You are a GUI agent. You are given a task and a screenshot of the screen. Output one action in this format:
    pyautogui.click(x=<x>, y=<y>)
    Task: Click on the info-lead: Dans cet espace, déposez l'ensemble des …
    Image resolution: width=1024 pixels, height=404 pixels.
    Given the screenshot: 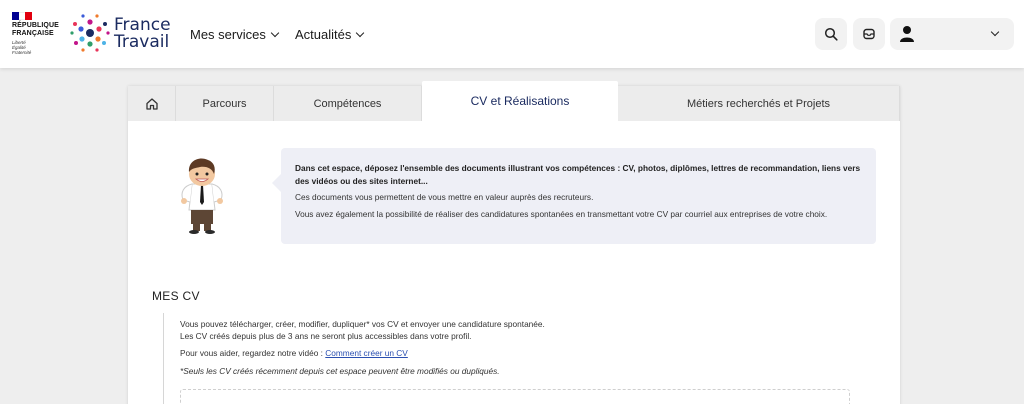 What is the action you would take?
    pyautogui.click(x=578, y=174)
    